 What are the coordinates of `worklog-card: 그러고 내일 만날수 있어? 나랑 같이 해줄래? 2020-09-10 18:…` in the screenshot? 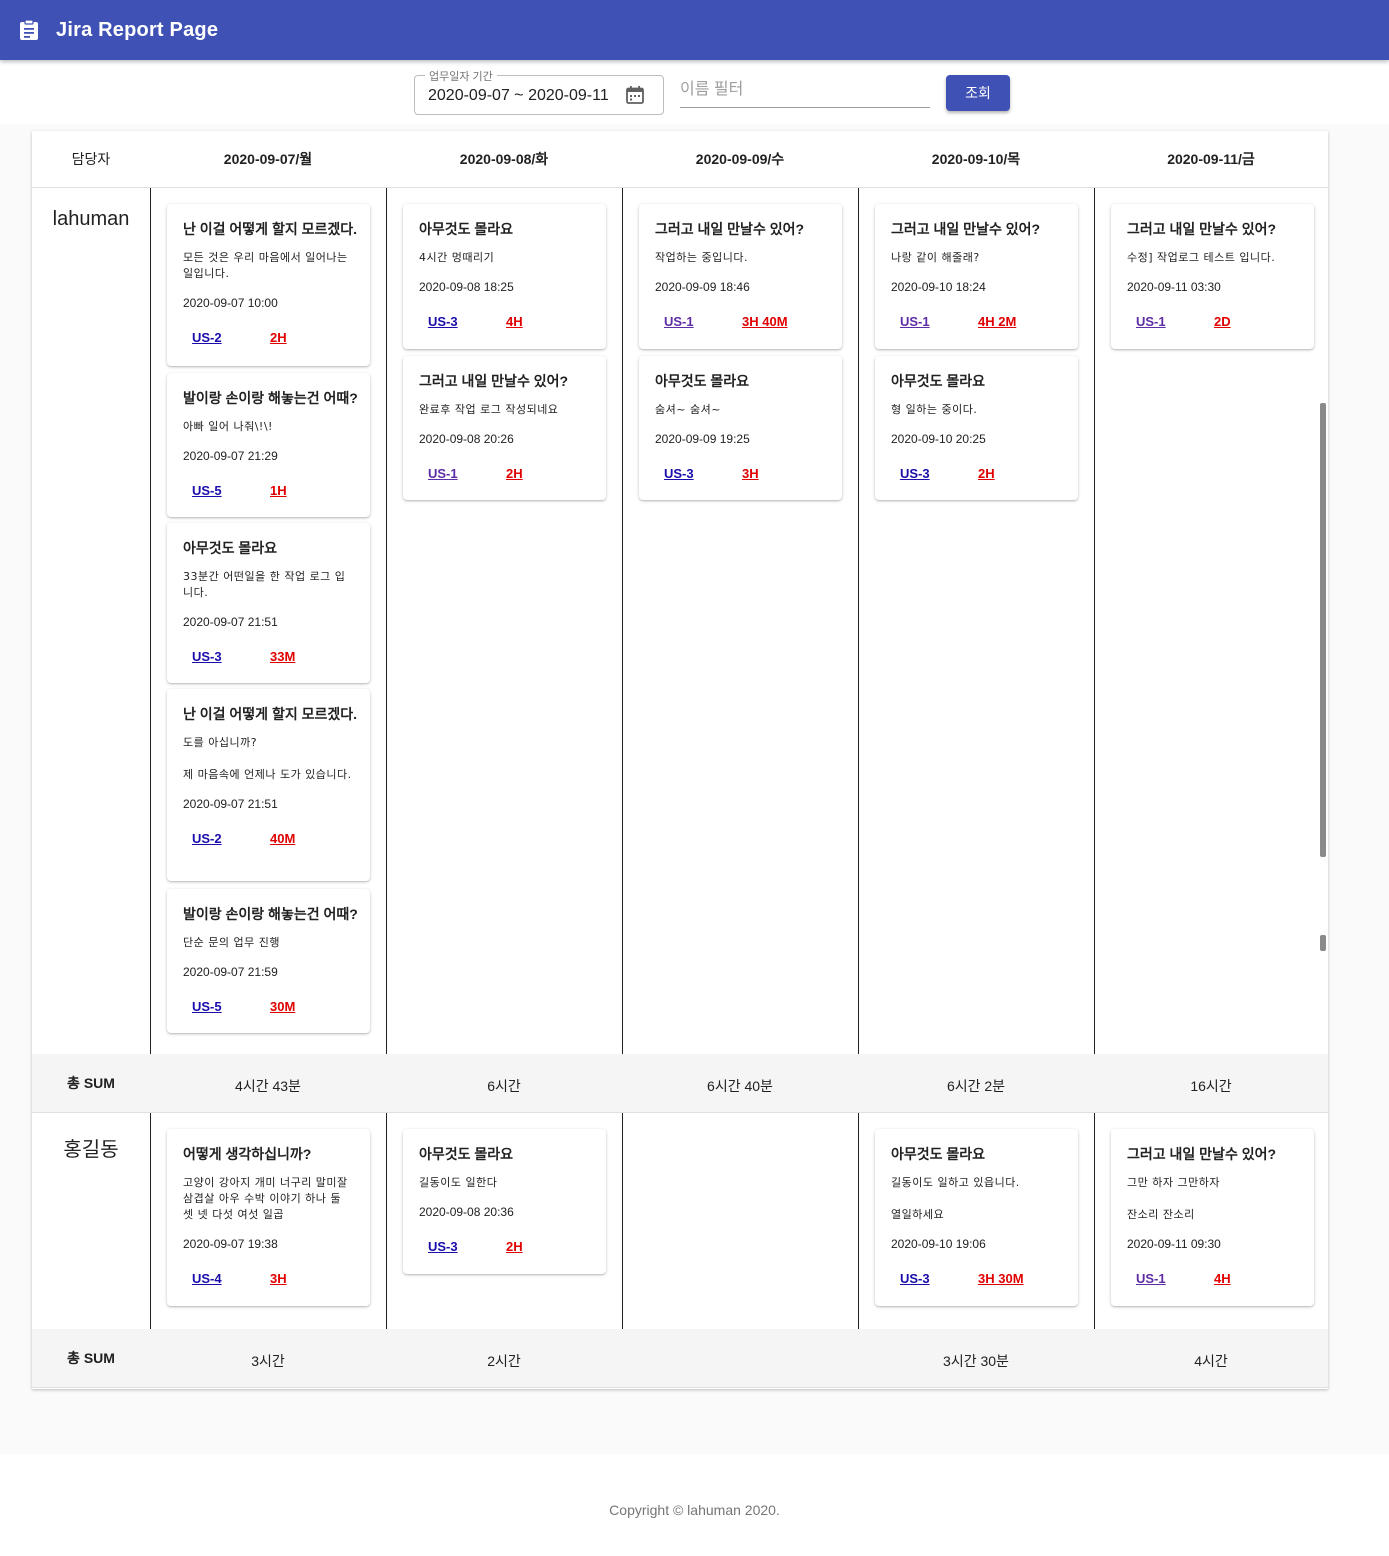 It's located at (976, 276).